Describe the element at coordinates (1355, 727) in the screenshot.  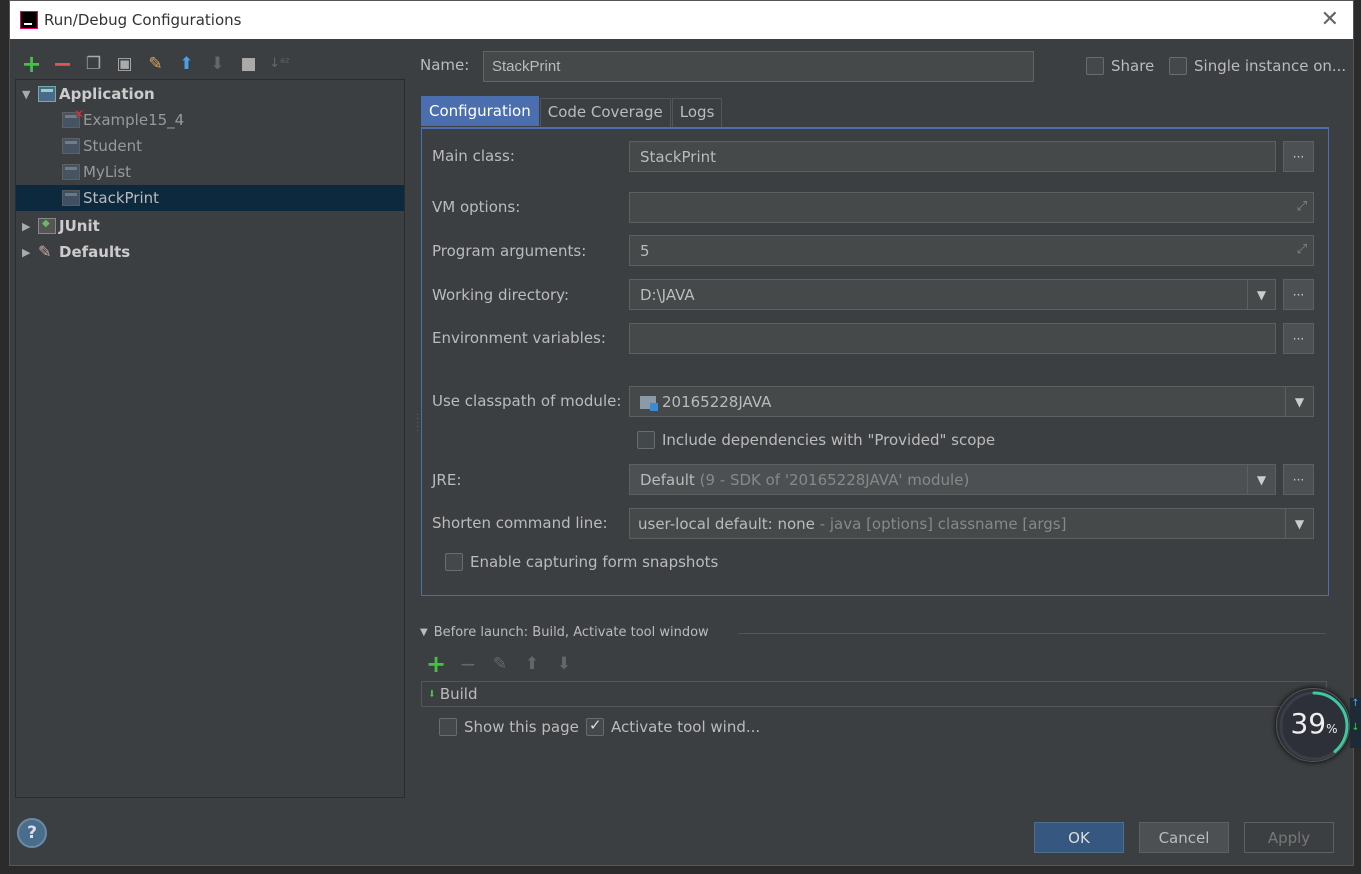
I see `download-arrow-icon: ↓` at that location.